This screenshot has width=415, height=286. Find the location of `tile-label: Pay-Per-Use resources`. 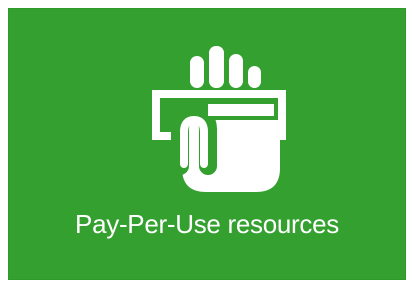

tile-label: Pay-Per-Use resources is located at coordinates (207, 224).